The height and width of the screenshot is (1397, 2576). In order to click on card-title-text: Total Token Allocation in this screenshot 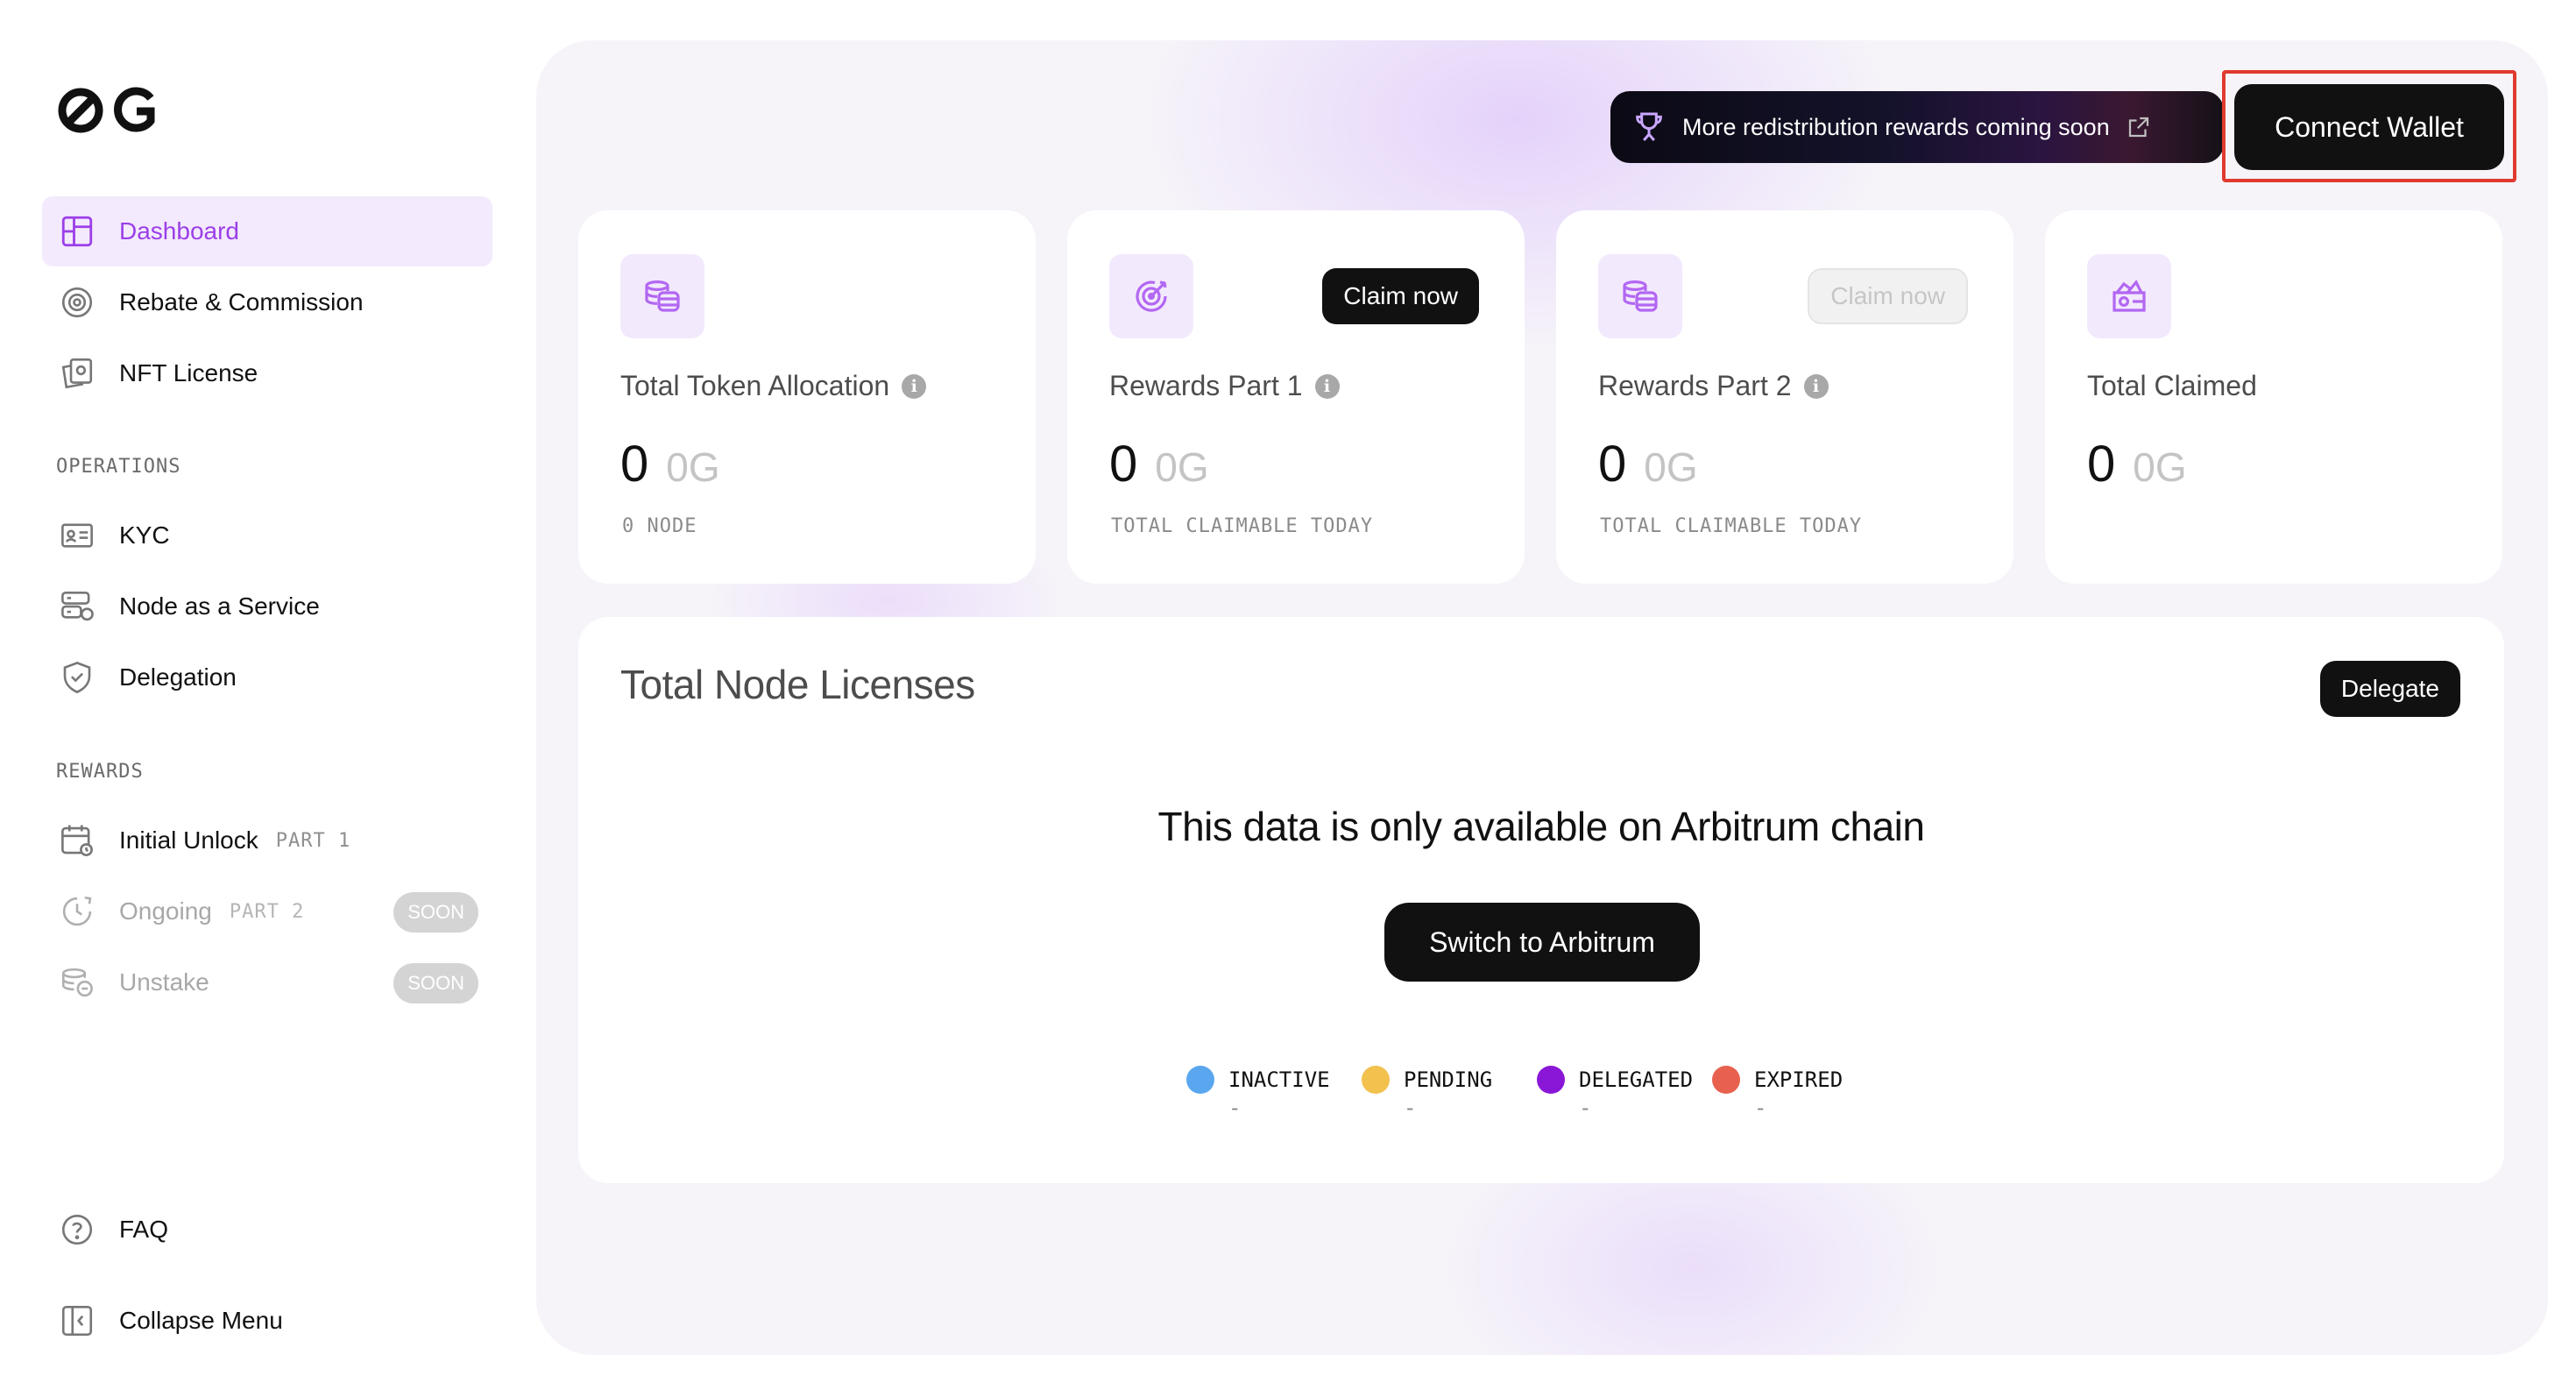, I will do `click(755, 386)`.